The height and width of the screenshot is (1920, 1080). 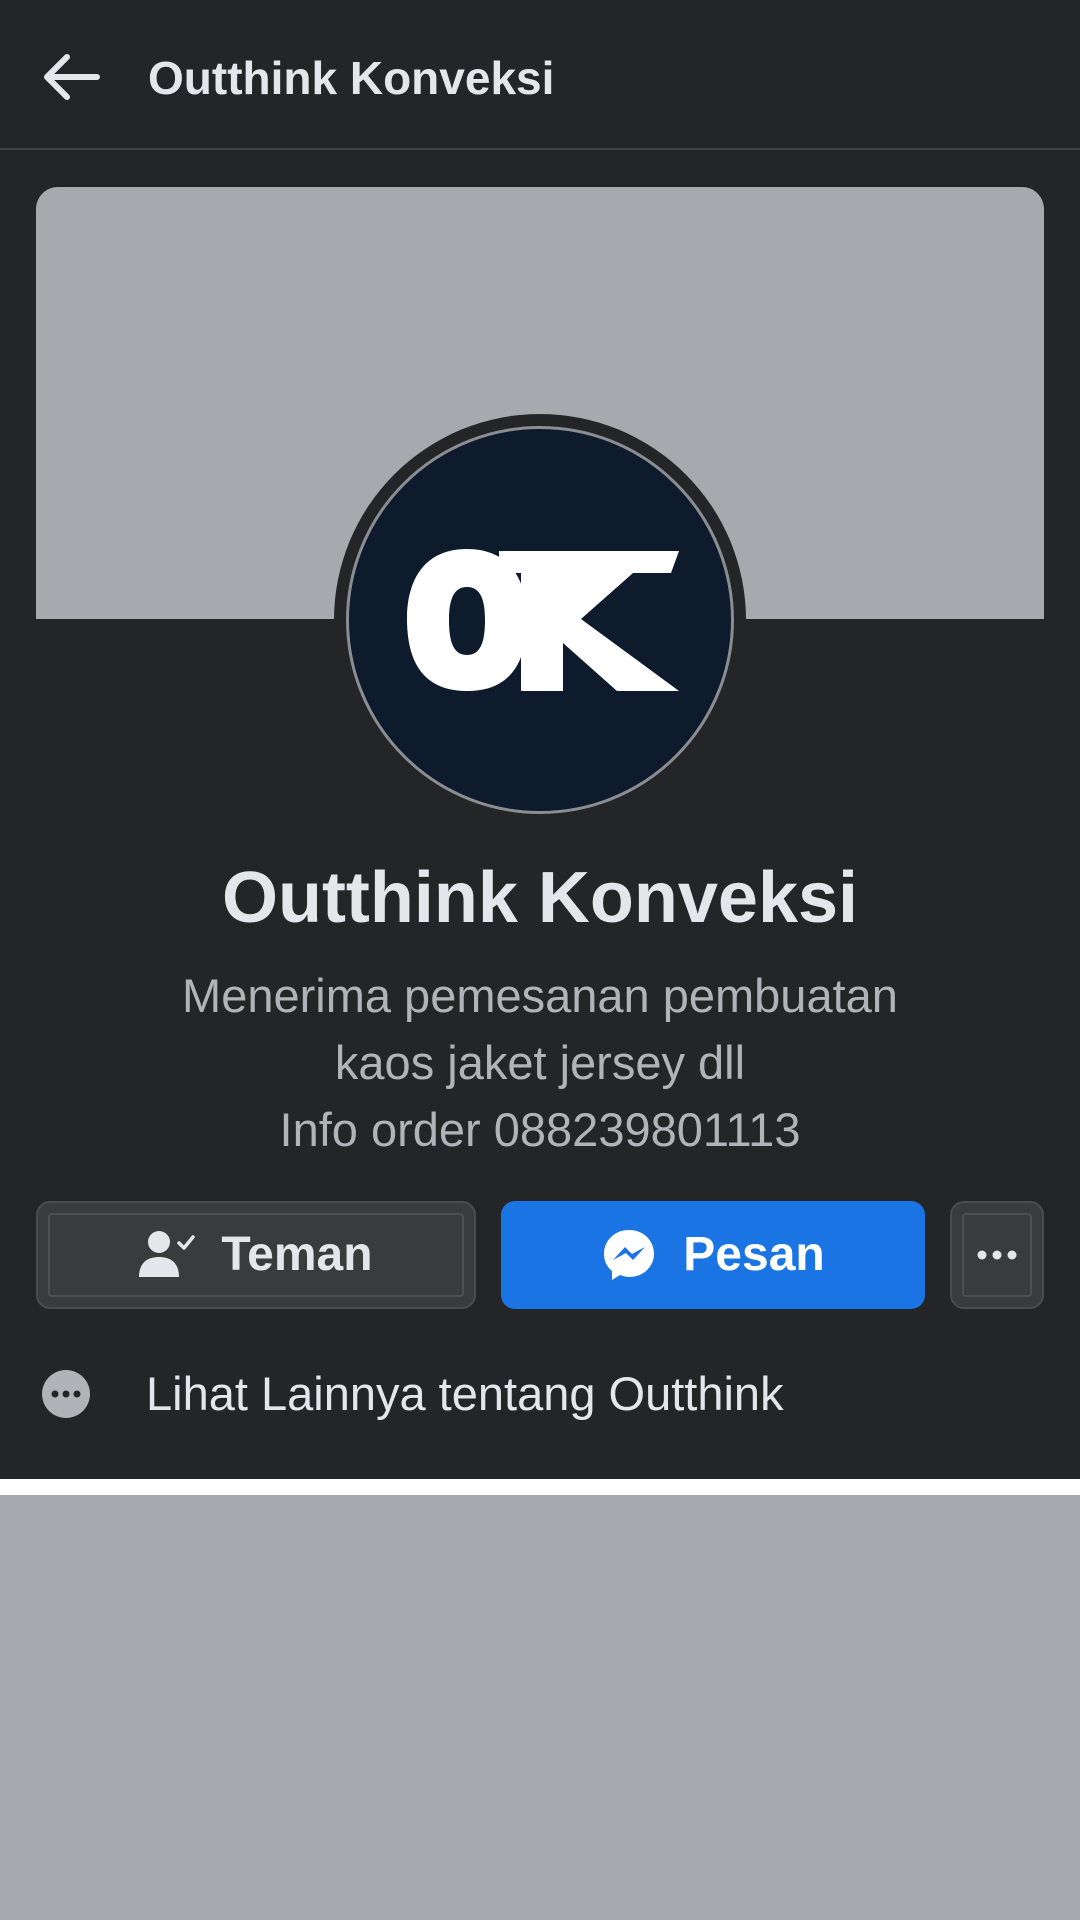 What do you see at coordinates (540, 1129) in the screenshot?
I see `bio-line-3: Info order 088239801113` at bounding box center [540, 1129].